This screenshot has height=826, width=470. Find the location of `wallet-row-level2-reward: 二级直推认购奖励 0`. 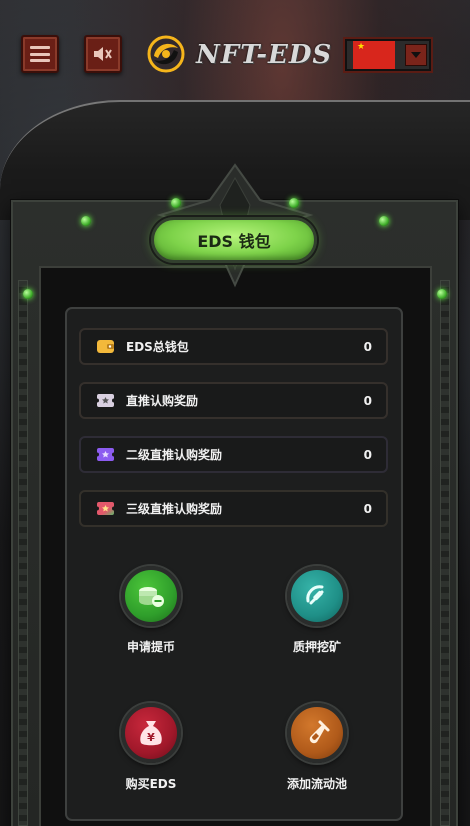

wallet-row-level2-reward: 二级直推认购奖励 0 is located at coordinates (233, 454).